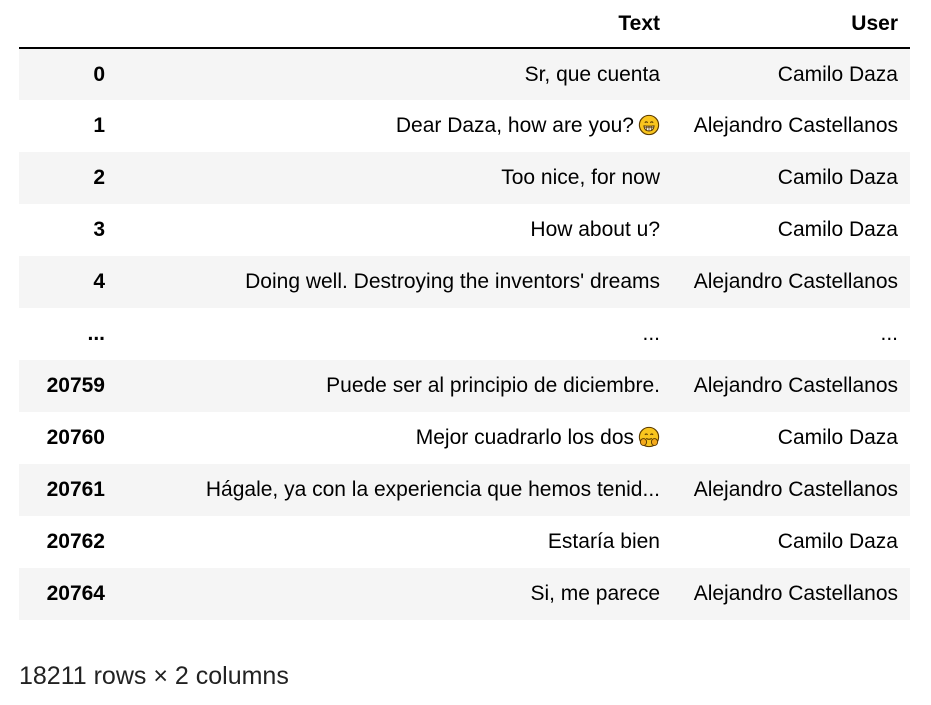  Describe the element at coordinates (394, 178) in the screenshot. I see `text-cell: Too nice, for now` at that location.